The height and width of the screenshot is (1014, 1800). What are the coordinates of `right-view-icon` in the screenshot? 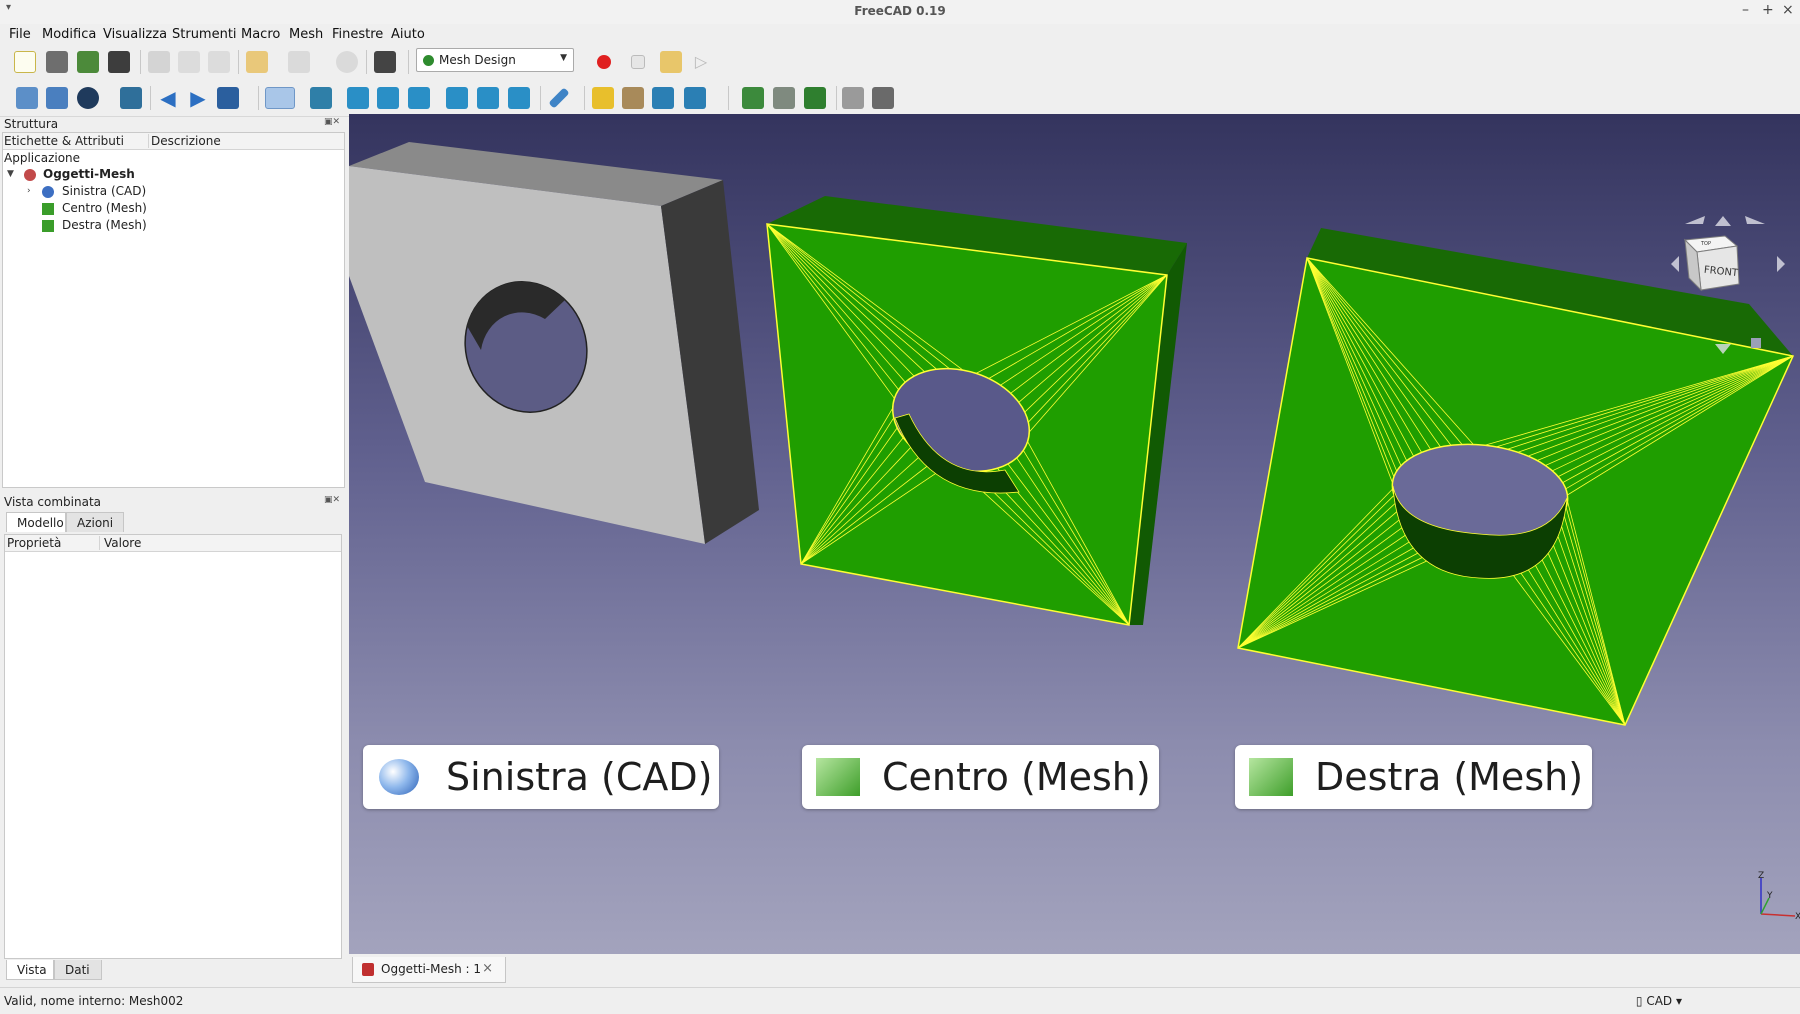 It's located at (419, 98).